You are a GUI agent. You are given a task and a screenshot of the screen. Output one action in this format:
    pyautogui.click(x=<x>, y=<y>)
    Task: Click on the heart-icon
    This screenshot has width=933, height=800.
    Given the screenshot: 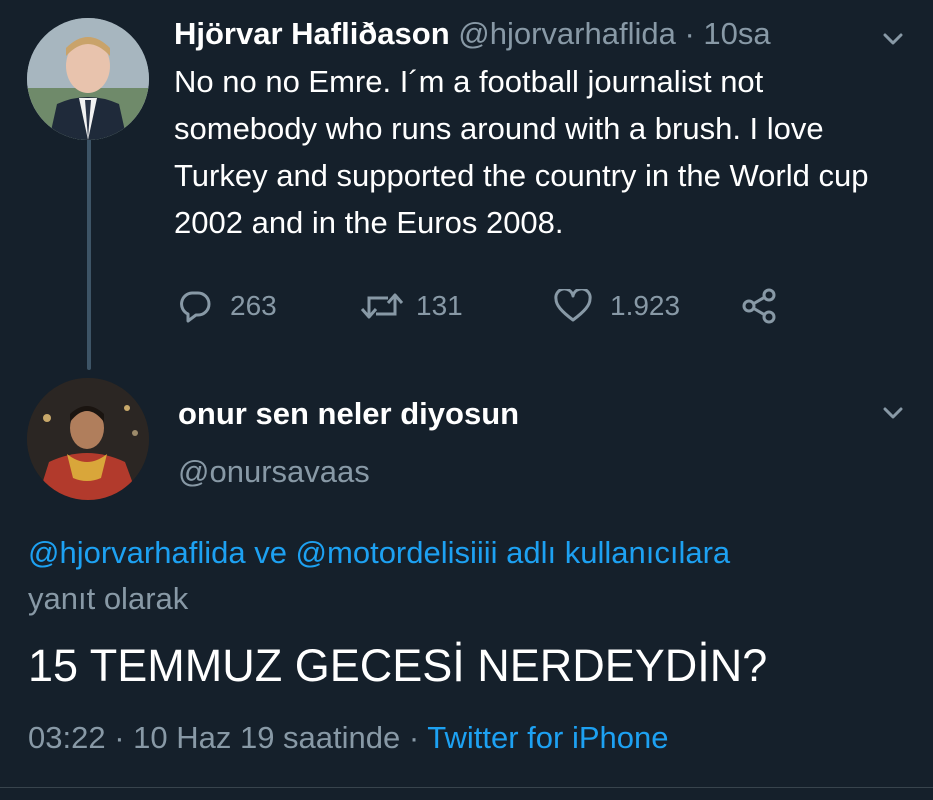 What is the action you would take?
    pyautogui.click(x=573, y=306)
    